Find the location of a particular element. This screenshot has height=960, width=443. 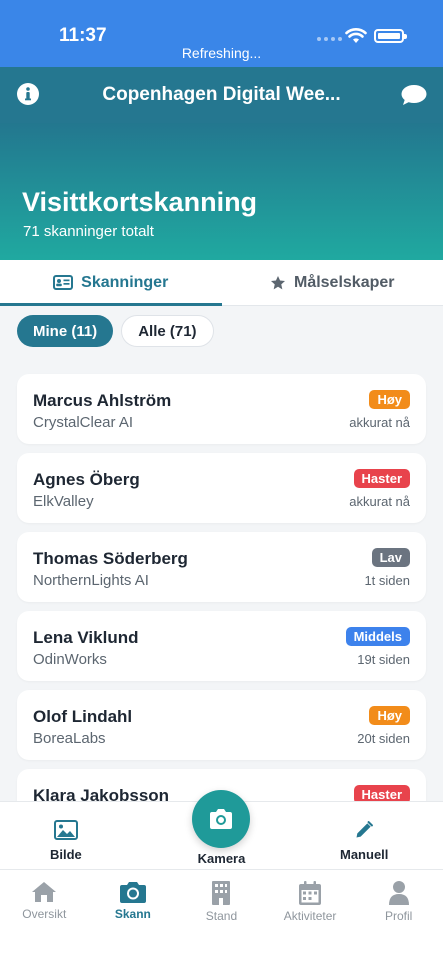

priority-badge: Haster is located at coordinates (381, 478).